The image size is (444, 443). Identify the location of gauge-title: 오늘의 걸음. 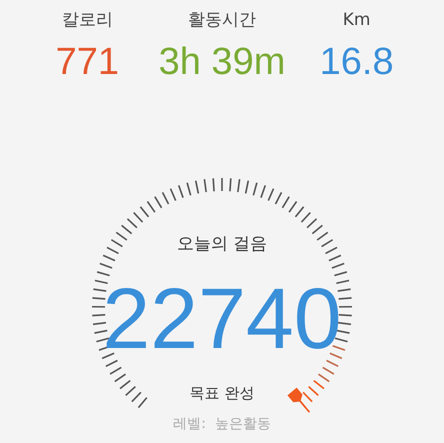
(222, 244).